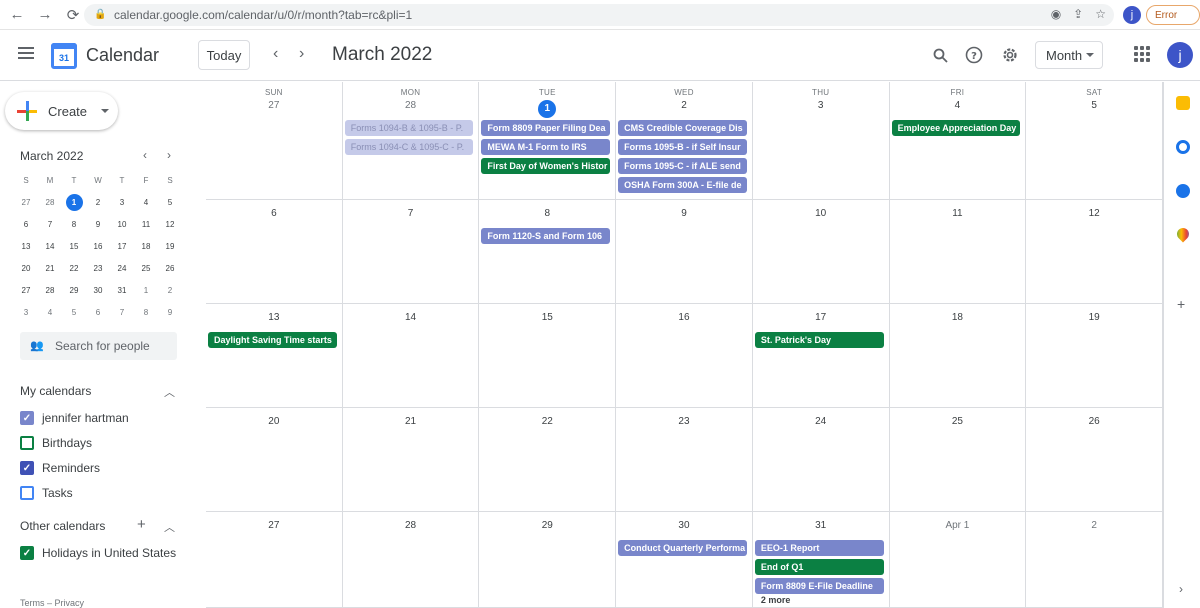 The width and height of the screenshot is (1200, 608). I want to click on day-cell: 12, so click(1094, 252).